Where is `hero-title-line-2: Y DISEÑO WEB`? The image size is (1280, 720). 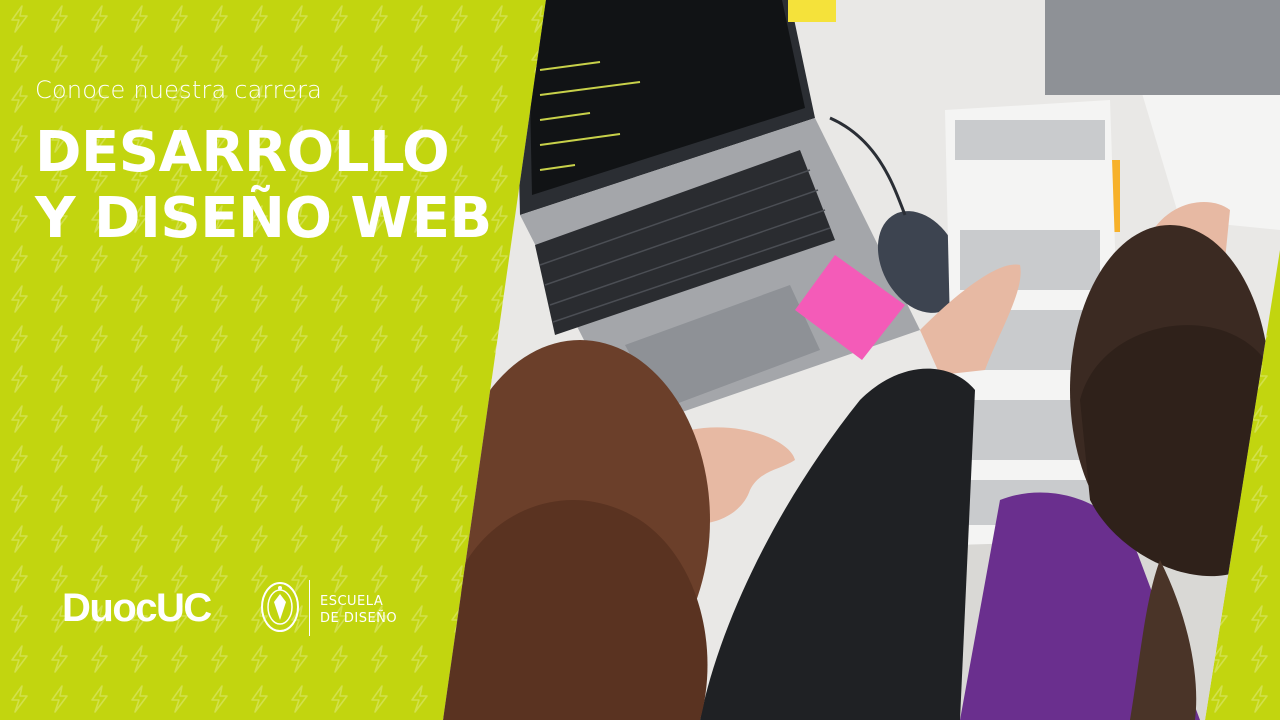
hero-title-line-2: Y DISEÑO WEB is located at coordinates (263, 218).